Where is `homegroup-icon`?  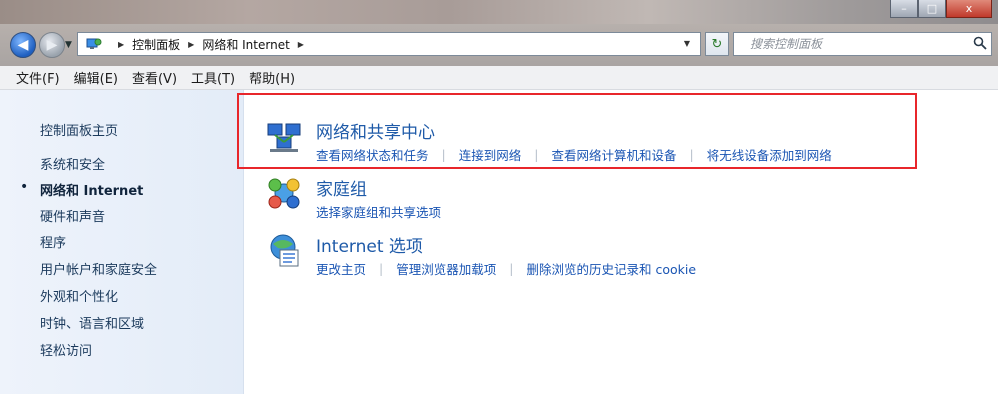 homegroup-icon is located at coordinates (284, 193).